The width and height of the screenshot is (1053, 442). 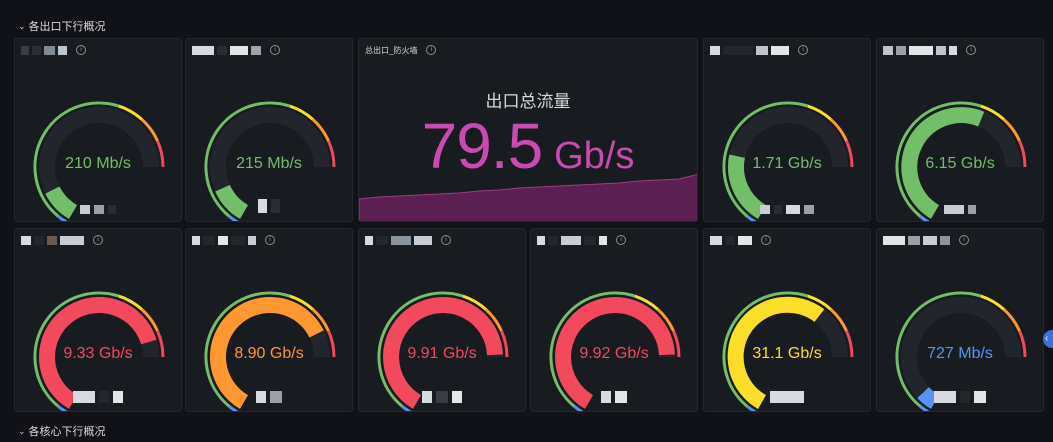 What do you see at coordinates (67, 432) in the screenshot?
I see `row-title: 各核心下行概况` at bounding box center [67, 432].